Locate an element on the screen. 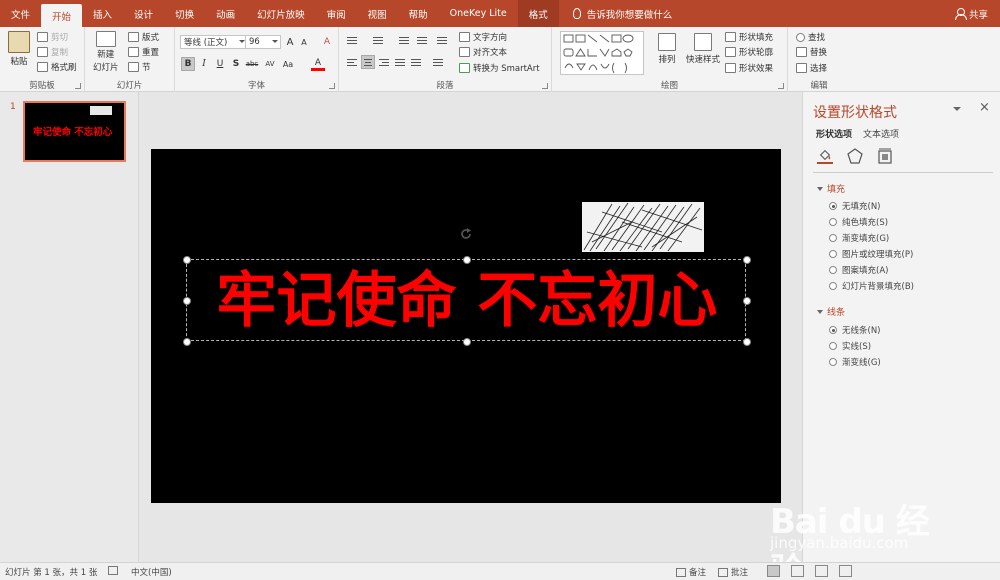 The width and height of the screenshot is (1000, 580). decrease-indent-button is located at coordinates (404, 40).